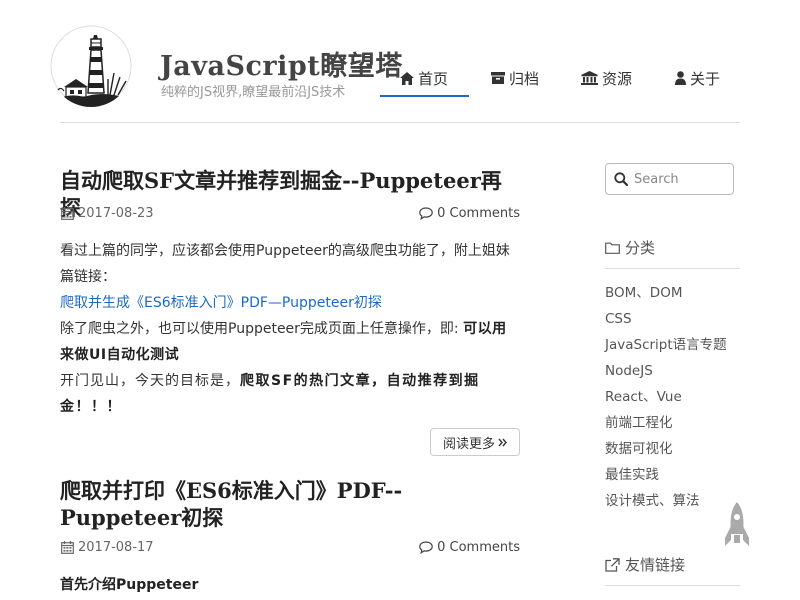 This screenshot has width=800, height=600. Describe the element at coordinates (589, 78) in the screenshot. I see `bank-icon` at that location.